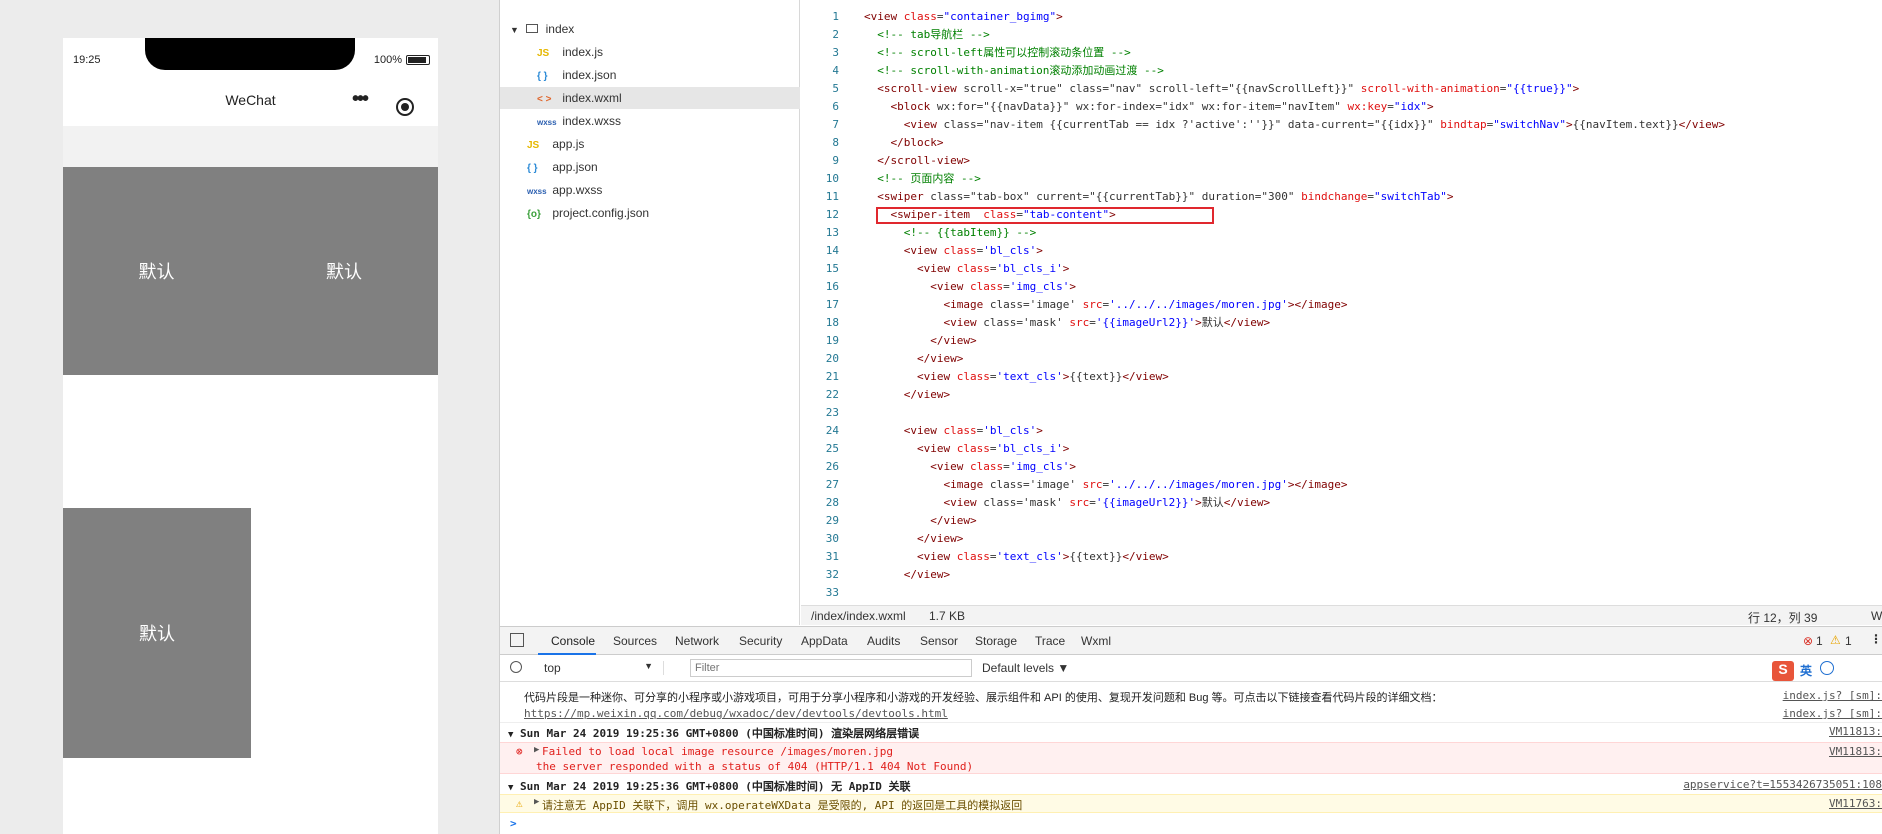 The image size is (1882, 834). Describe the element at coordinates (1341, 615) in the screenshot. I see `editor-status-bar: /index/index.wxml 1.7 KB 行 12，列 39 W` at that location.